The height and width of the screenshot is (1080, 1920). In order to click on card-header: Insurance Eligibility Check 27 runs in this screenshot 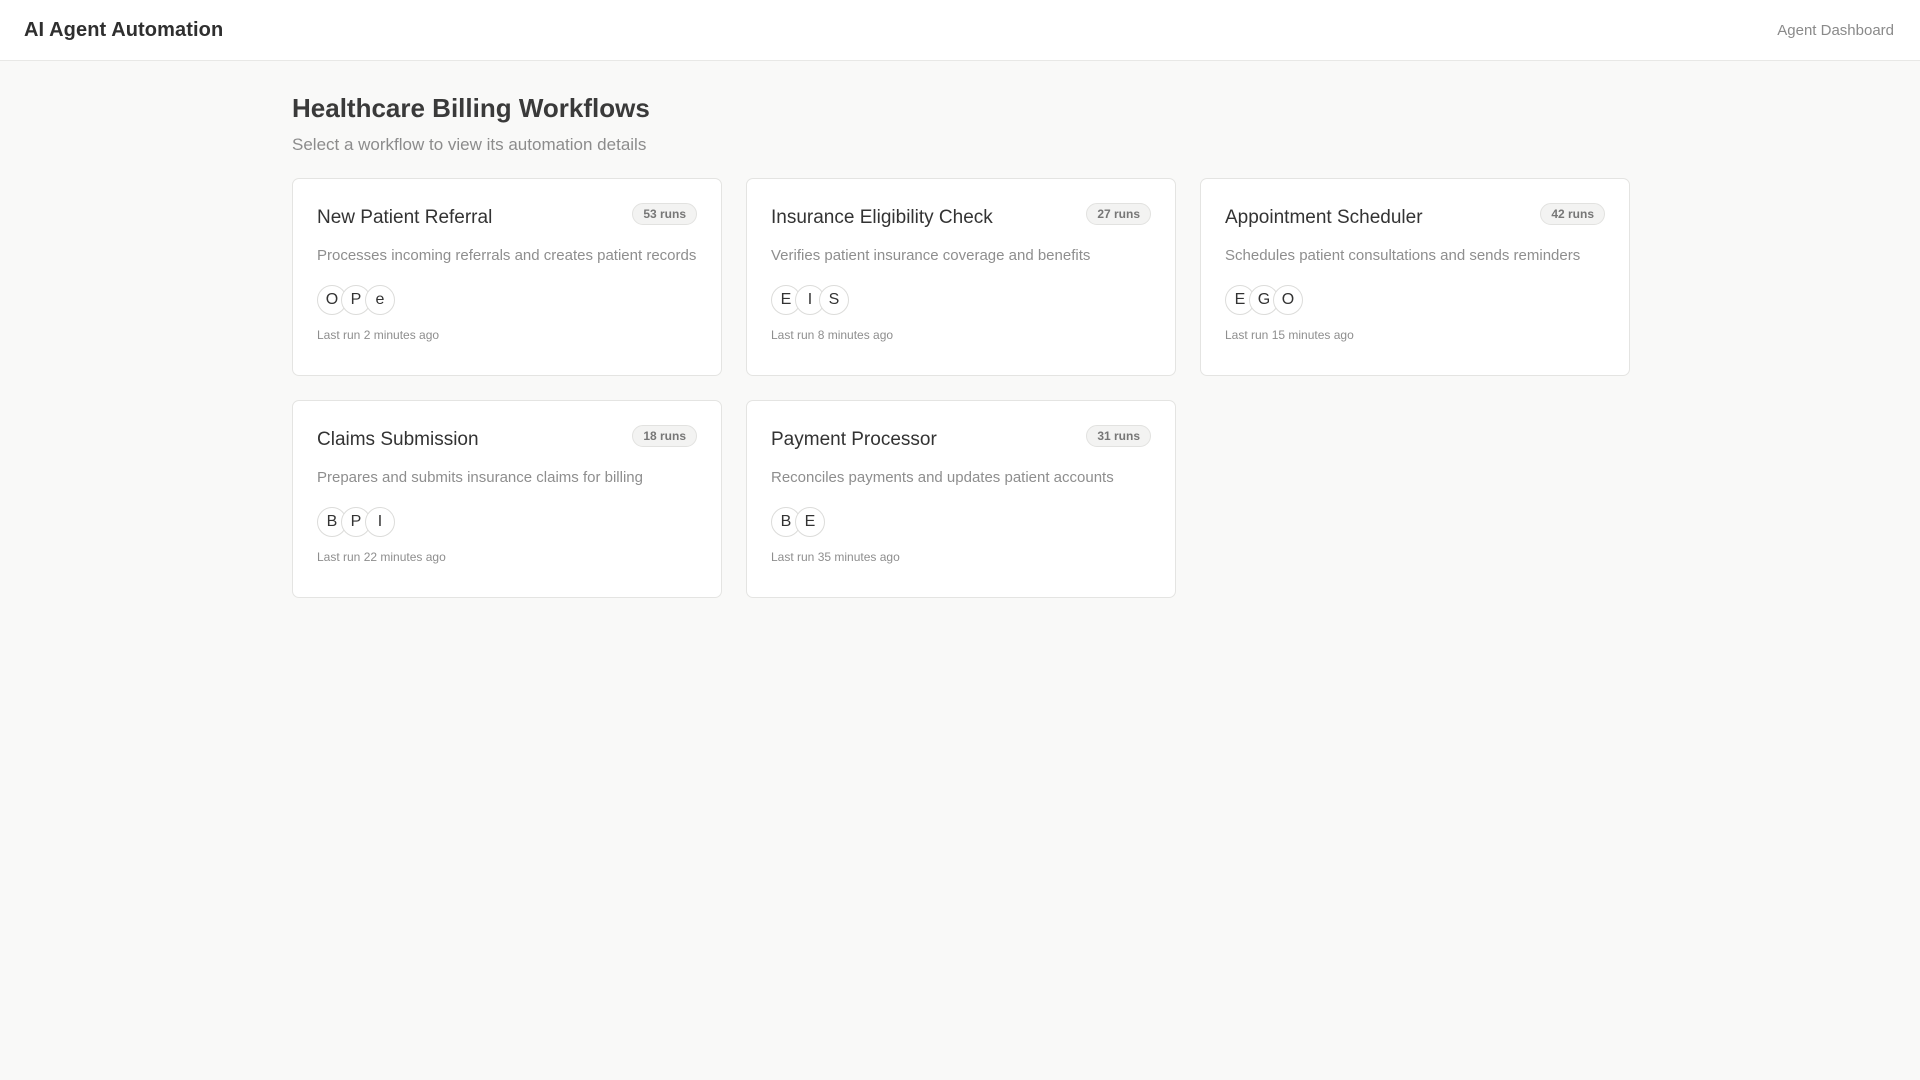, I will do `click(961, 216)`.